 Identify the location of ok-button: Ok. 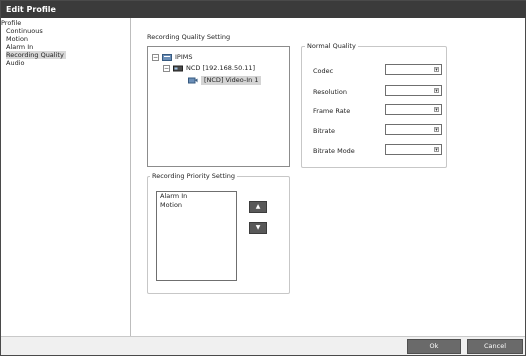
(434, 346).